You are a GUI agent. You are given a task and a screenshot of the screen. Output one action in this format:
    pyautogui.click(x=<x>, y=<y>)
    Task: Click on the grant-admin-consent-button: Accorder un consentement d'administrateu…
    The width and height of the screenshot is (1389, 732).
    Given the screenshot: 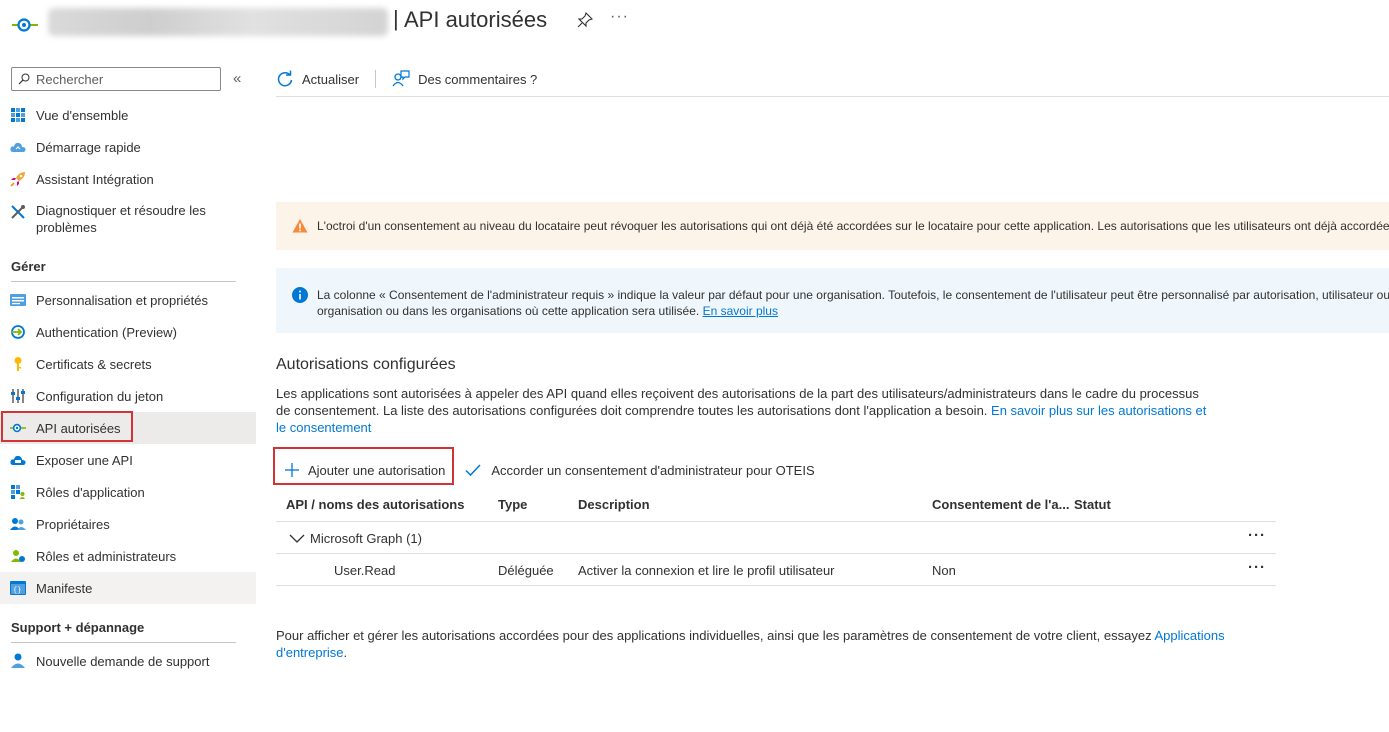 What is the action you would take?
    pyautogui.click(x=640, y=470)
    